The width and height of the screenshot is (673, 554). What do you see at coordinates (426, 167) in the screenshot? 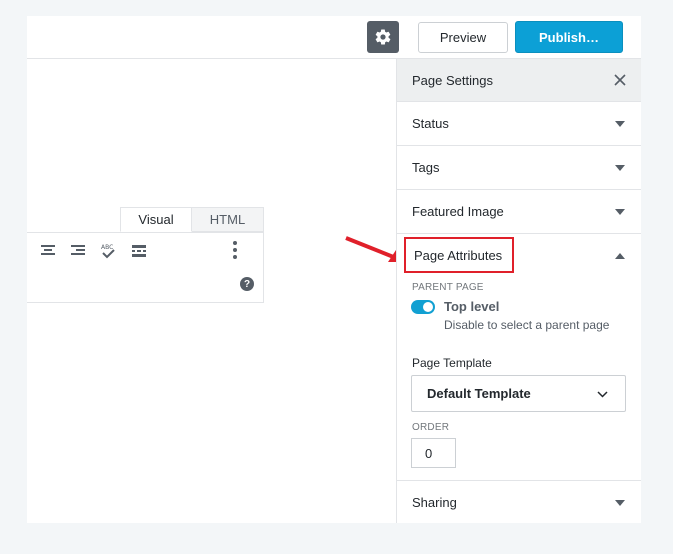
I see `panel-tags-label: Tags` at bounding box center [426, 167].